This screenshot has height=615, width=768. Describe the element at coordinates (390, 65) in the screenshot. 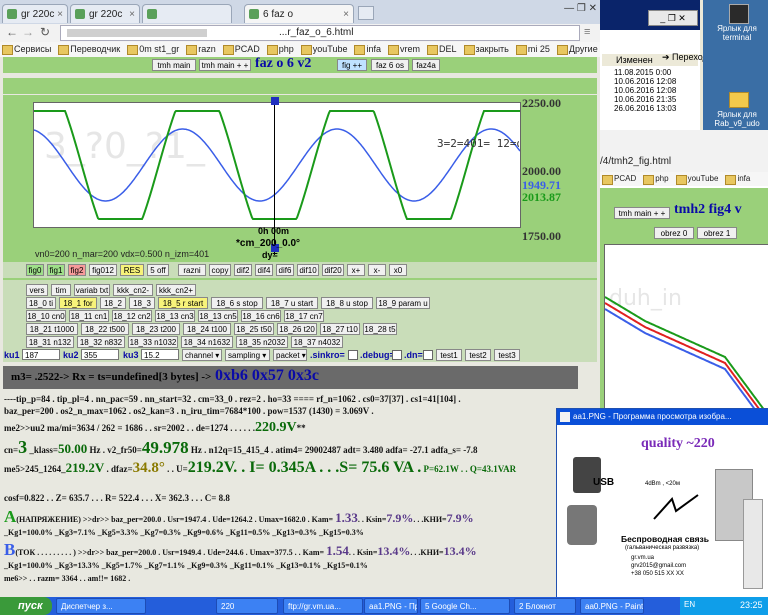

I see `faz6os-button: faz 6 os` at that location.